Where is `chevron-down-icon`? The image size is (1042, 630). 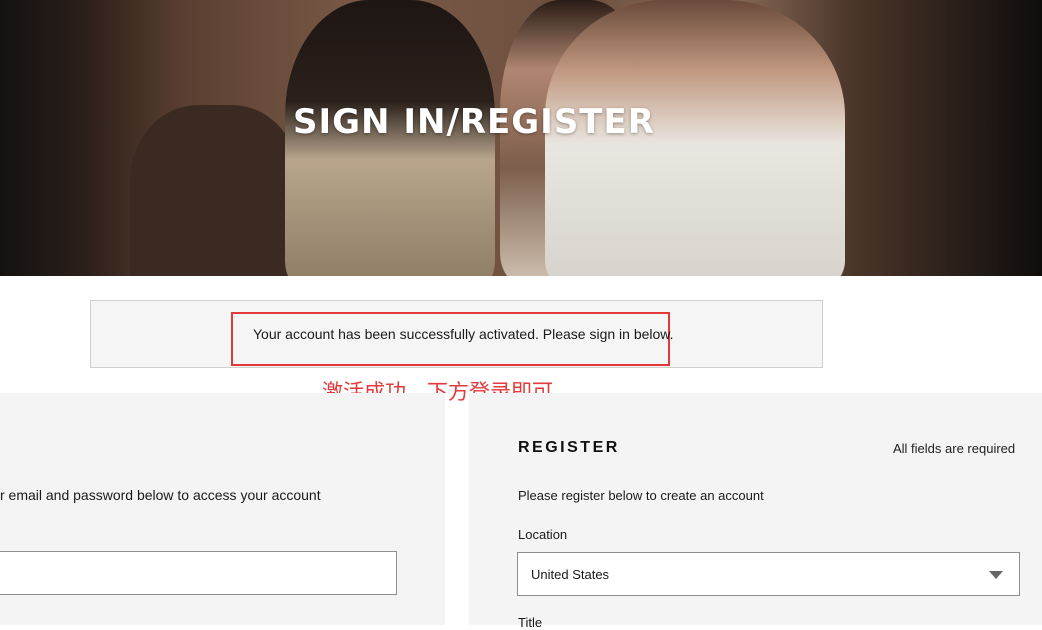 chevron-down-icon is located at coordinates (996, 575).